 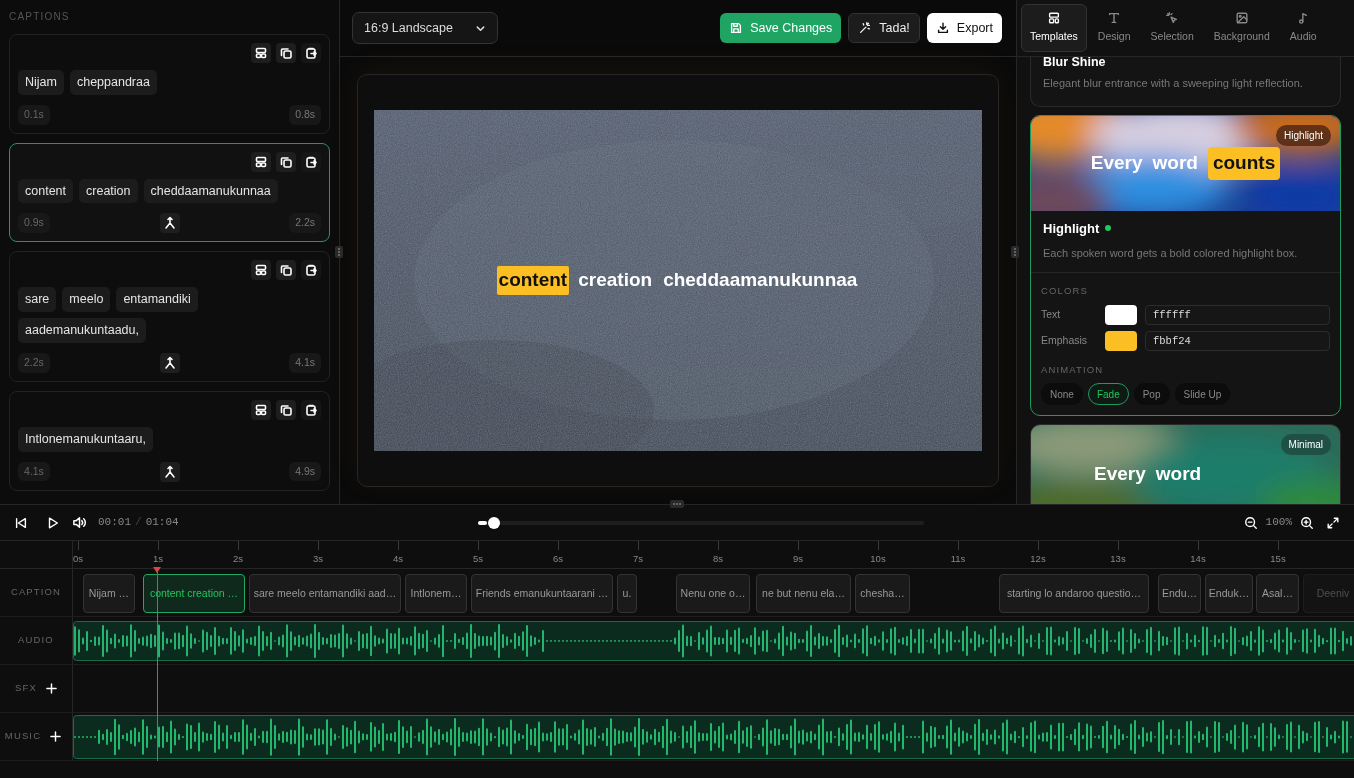 What do you see at coordinates (37, 299) in the screenshot?
I see `word-chip: sare` at bounding box center [37, 299].